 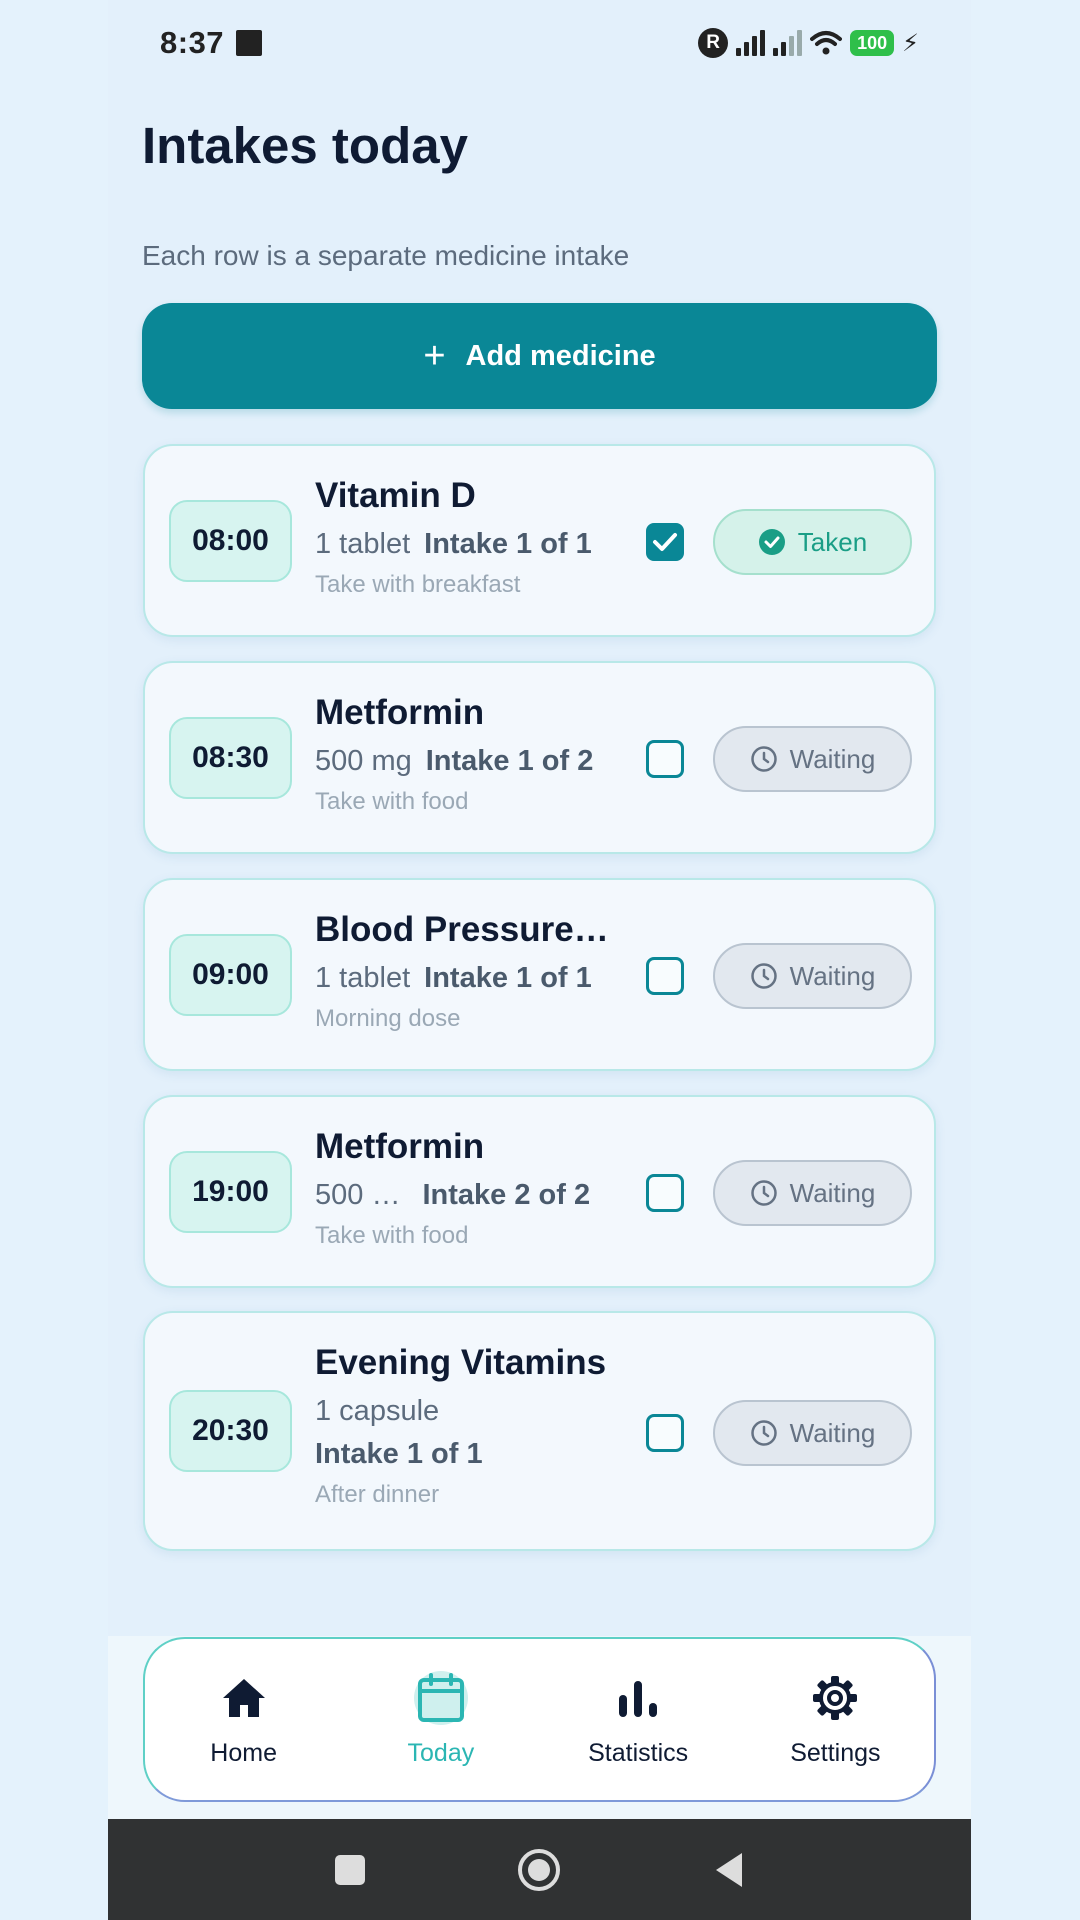 What do you see at coordinates (835, 1698) in the screenshot?
I see `gear-icon` at bounding box center [835, 1698].